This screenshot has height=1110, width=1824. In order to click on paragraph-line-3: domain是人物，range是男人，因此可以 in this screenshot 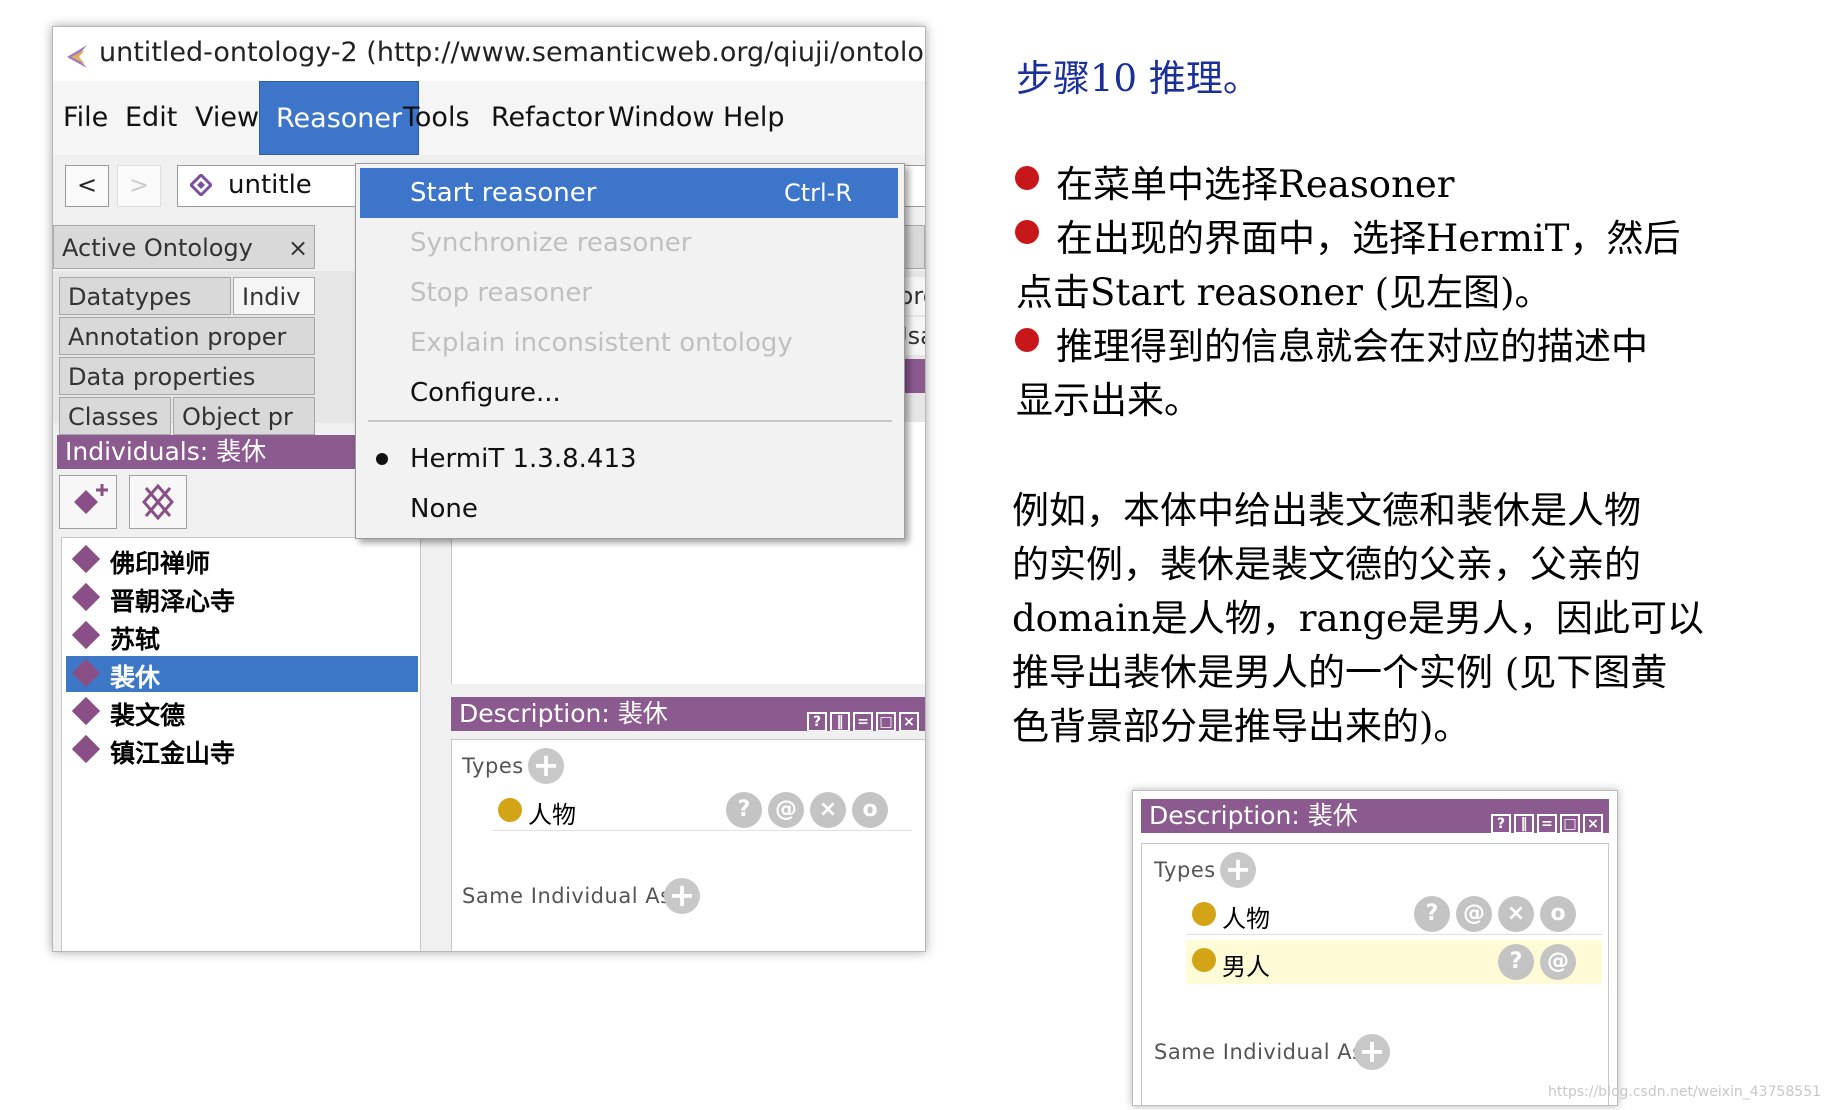, I will do `click(1358, 618)`.